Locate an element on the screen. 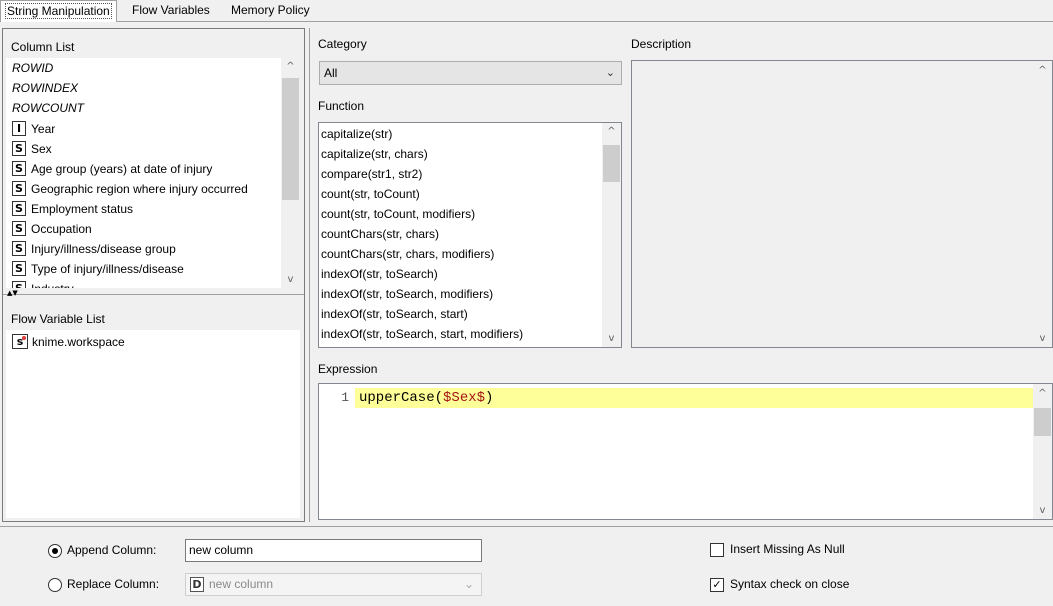  append-column-label: Append Column: is located at coordinates (112, 550).